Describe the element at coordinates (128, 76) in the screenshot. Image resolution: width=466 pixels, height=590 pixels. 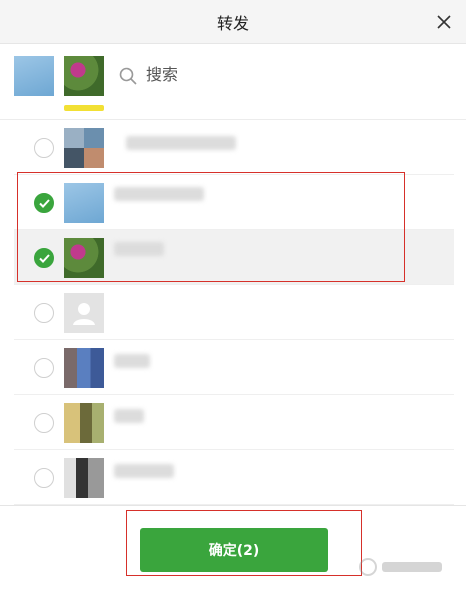
I see `search-icon` at that location.